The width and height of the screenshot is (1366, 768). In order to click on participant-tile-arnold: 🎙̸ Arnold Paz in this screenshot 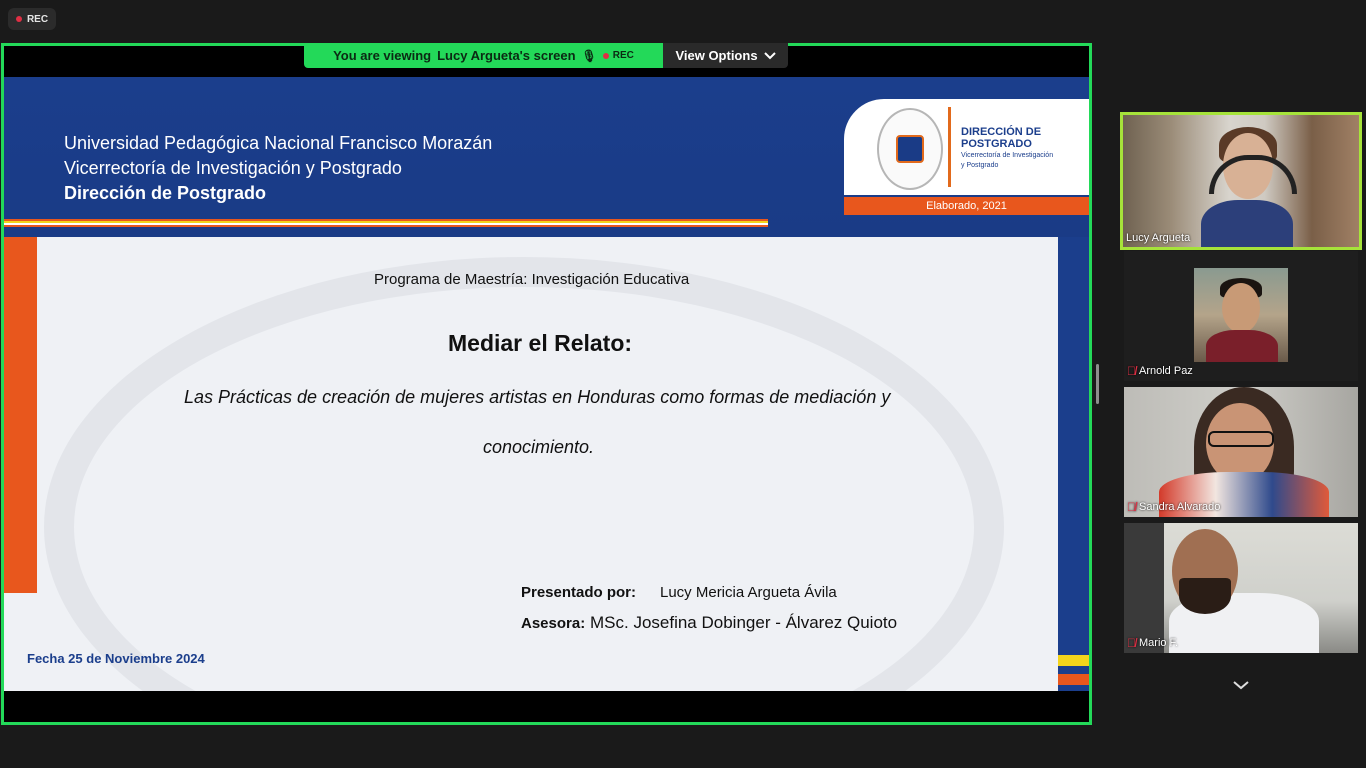, I will do `click(1241, 316)`.